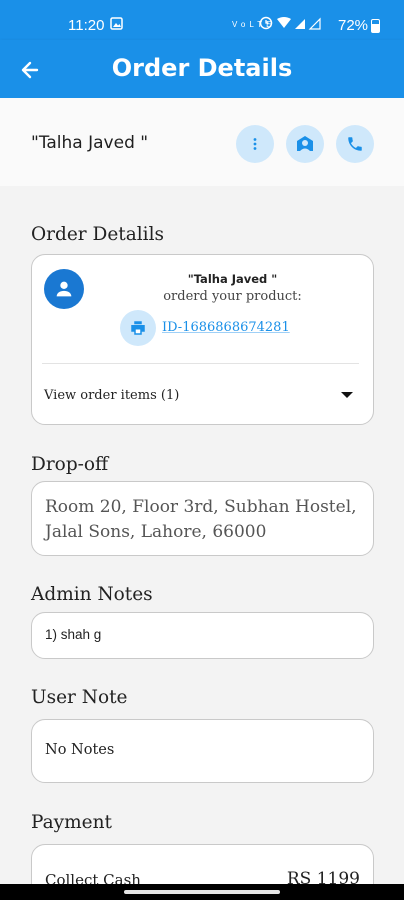 This screenshot has height=900, width=404. Describe the element at coordinates (232, 279) in the screenshot. I see `order-customer-name: "Talha Javed "` at that location.